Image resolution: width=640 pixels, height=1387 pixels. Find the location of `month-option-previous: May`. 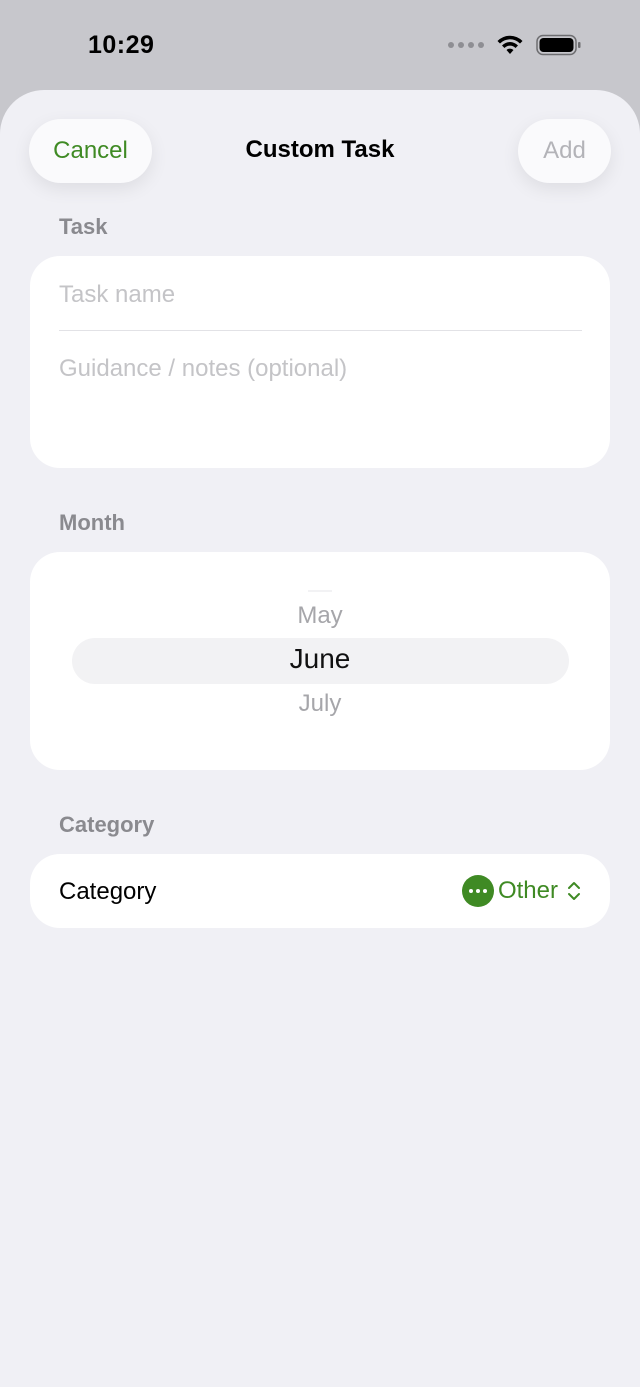

month-option-previous: May is located at coordinates (320, 616).